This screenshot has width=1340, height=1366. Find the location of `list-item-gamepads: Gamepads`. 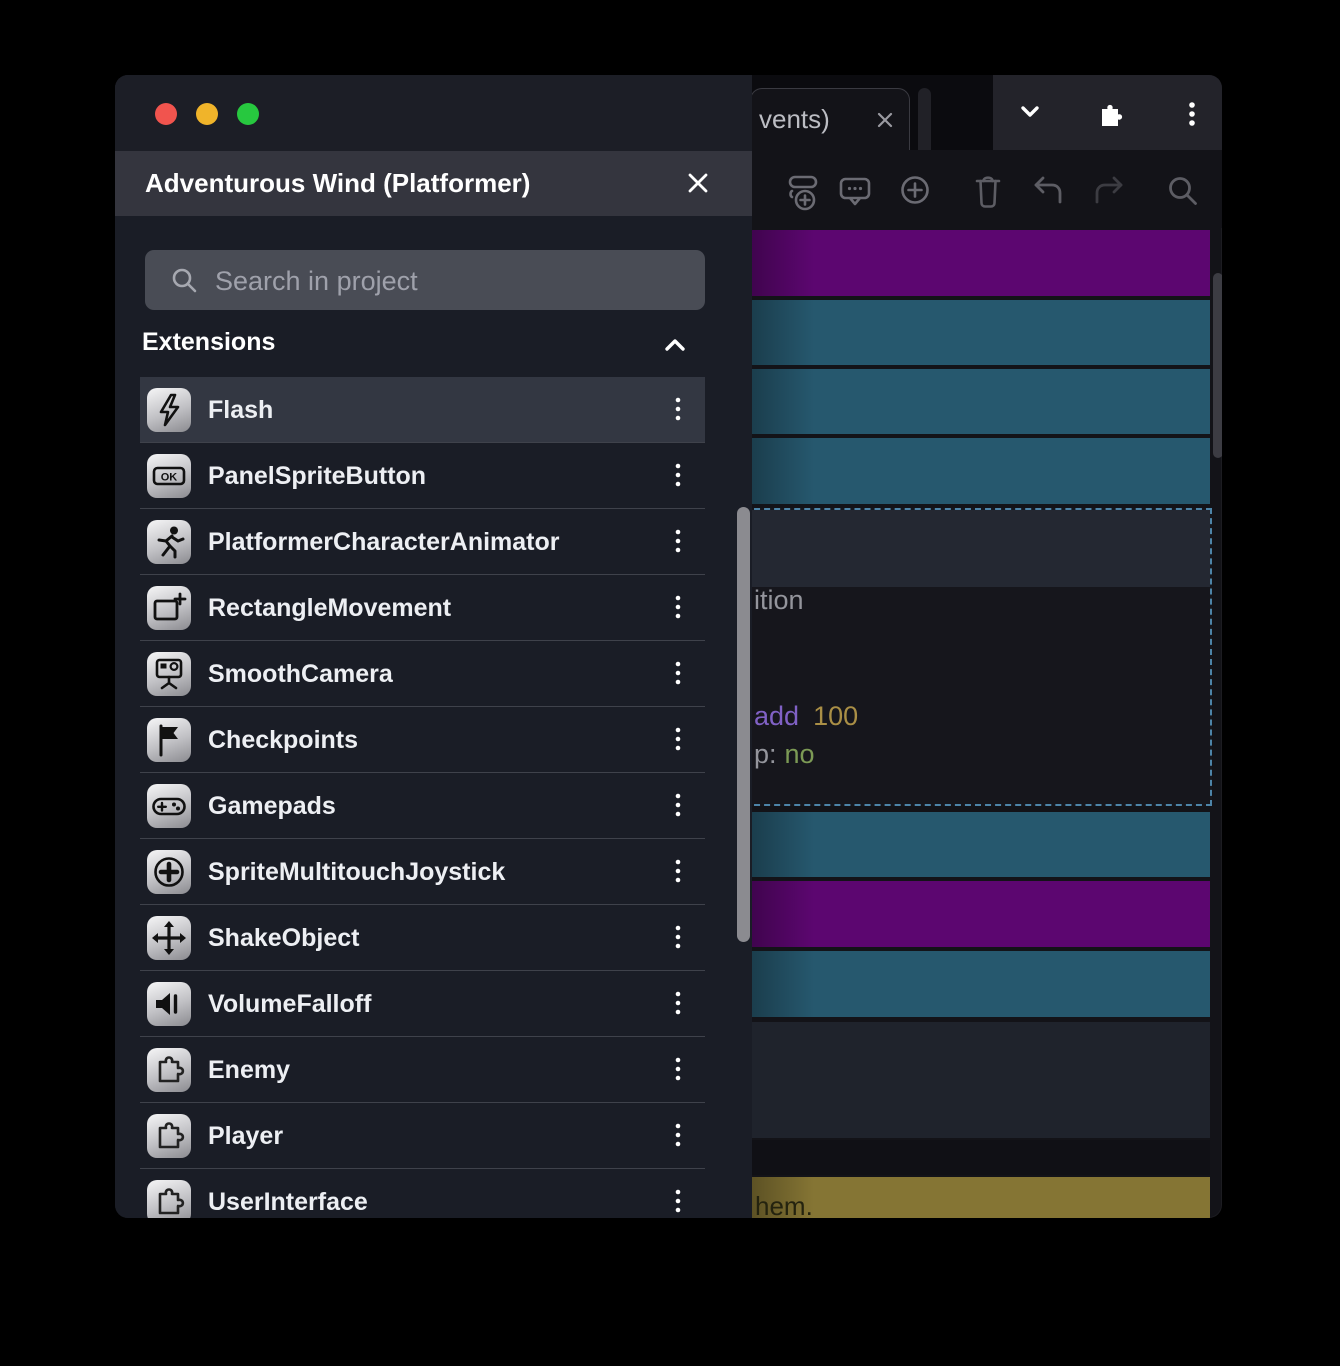

list-item-gamepads: Gamepads is located at coordinates (422, 806).